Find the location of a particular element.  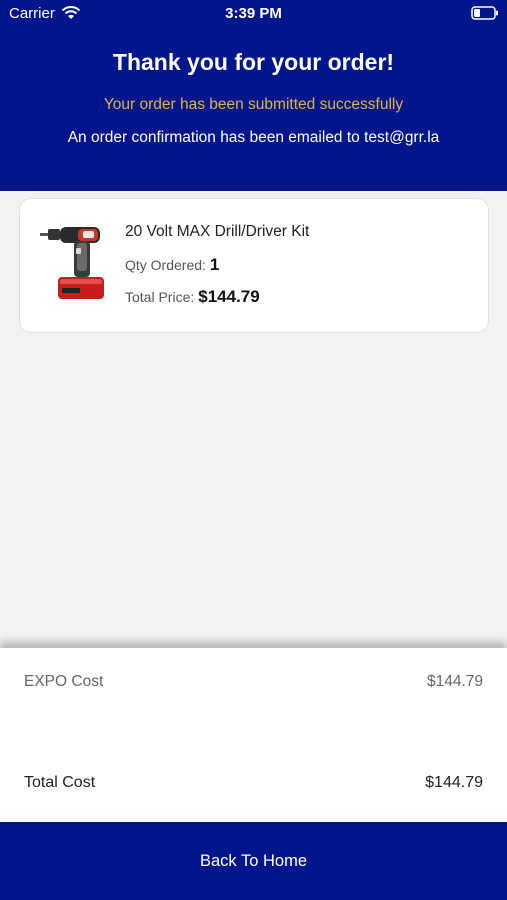

total-price: Total Price: $144.79 is located at coordinates (192, 297).